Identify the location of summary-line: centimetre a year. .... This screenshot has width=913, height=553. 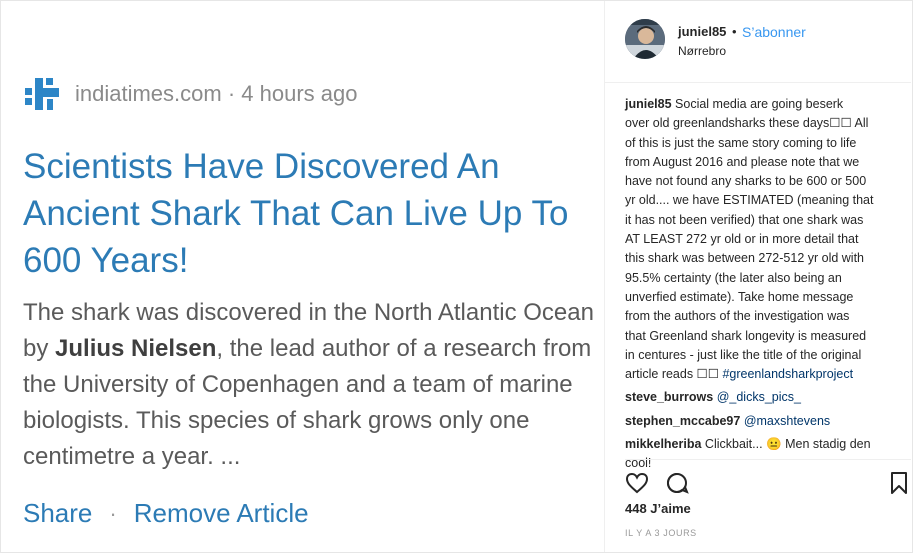
(132, 456).